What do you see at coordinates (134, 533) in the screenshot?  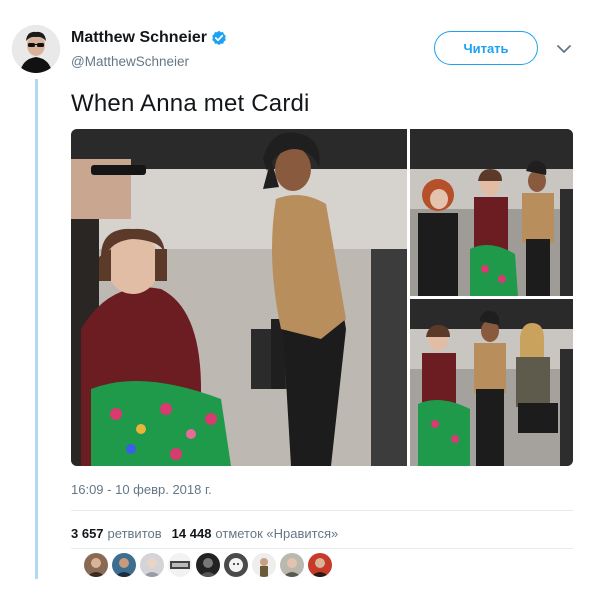 I see `retweets-label: ретвитов` at bounding box center [134, 533].